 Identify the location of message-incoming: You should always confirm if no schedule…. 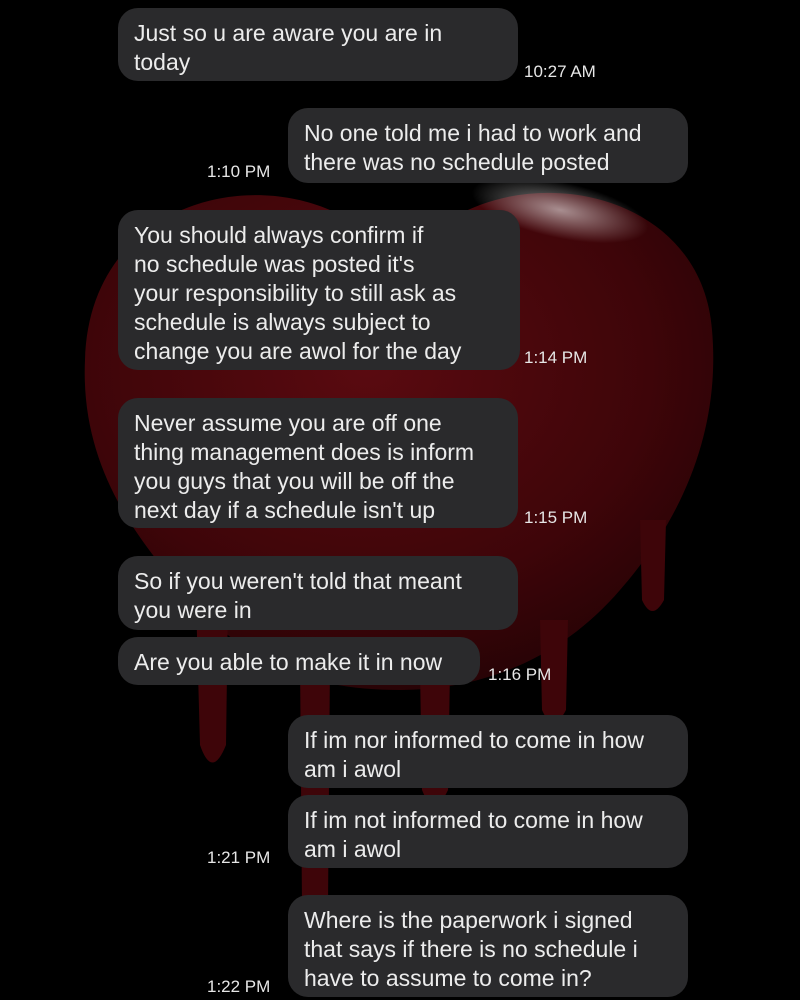
(319, 290).